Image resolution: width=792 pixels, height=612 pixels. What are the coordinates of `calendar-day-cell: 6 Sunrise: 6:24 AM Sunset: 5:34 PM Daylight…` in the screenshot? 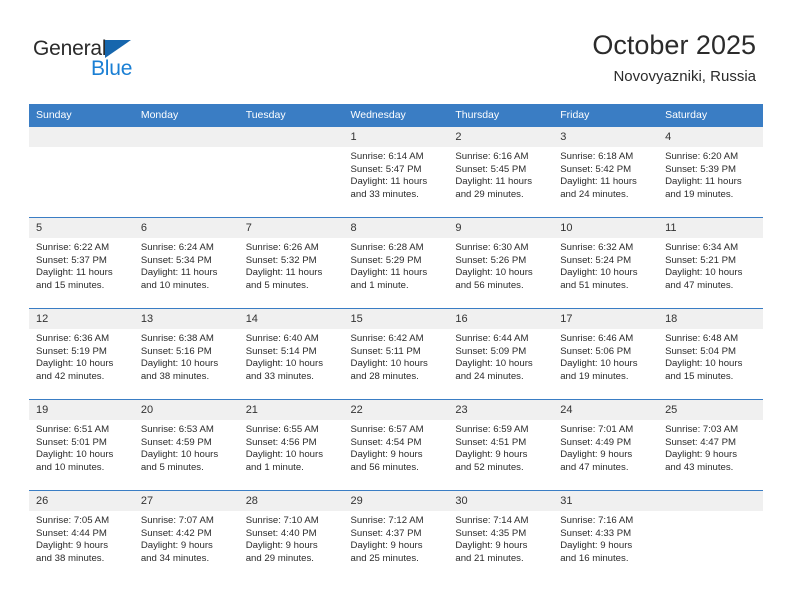 It's located at (186, 263).